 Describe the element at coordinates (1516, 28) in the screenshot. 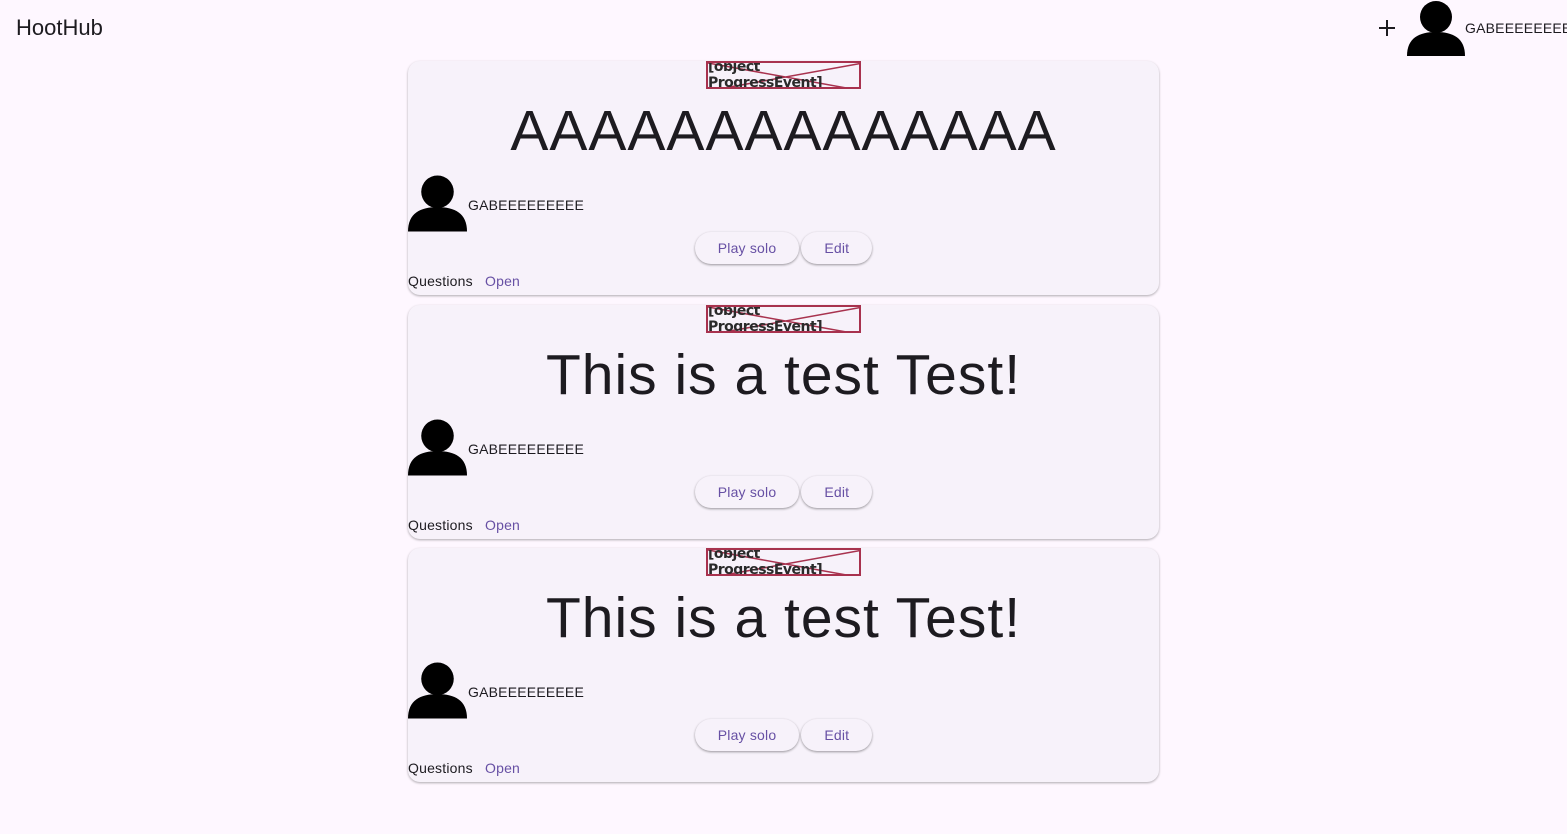

I see `current-username: GABEEEEEEEEE` at that location.